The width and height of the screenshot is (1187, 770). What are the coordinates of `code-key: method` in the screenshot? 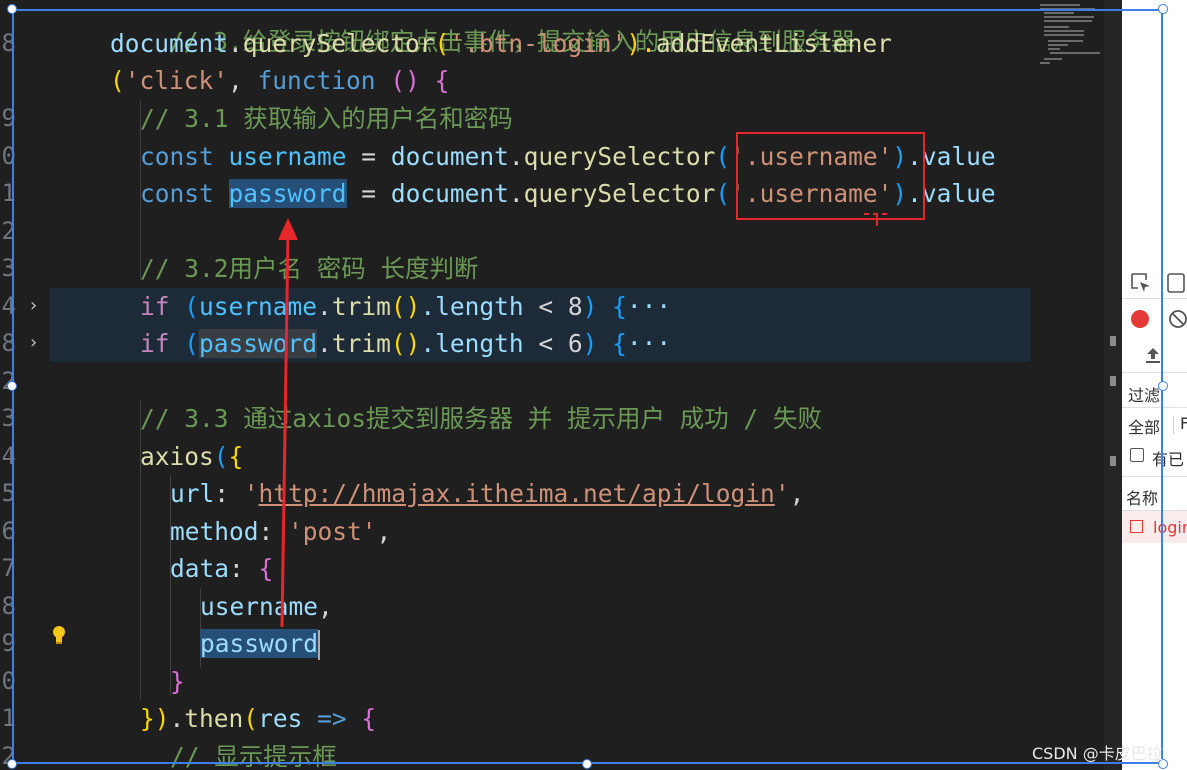 It's located at (214, 531).